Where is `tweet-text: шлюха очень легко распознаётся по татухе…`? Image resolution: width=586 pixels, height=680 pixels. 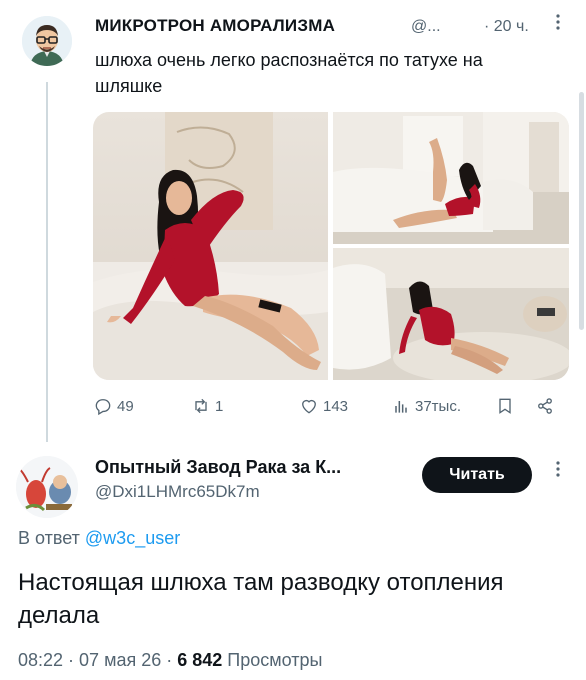
tweet-text: шлюха очень легко распознаётся по татухе… is located at coordinates (289, 73).